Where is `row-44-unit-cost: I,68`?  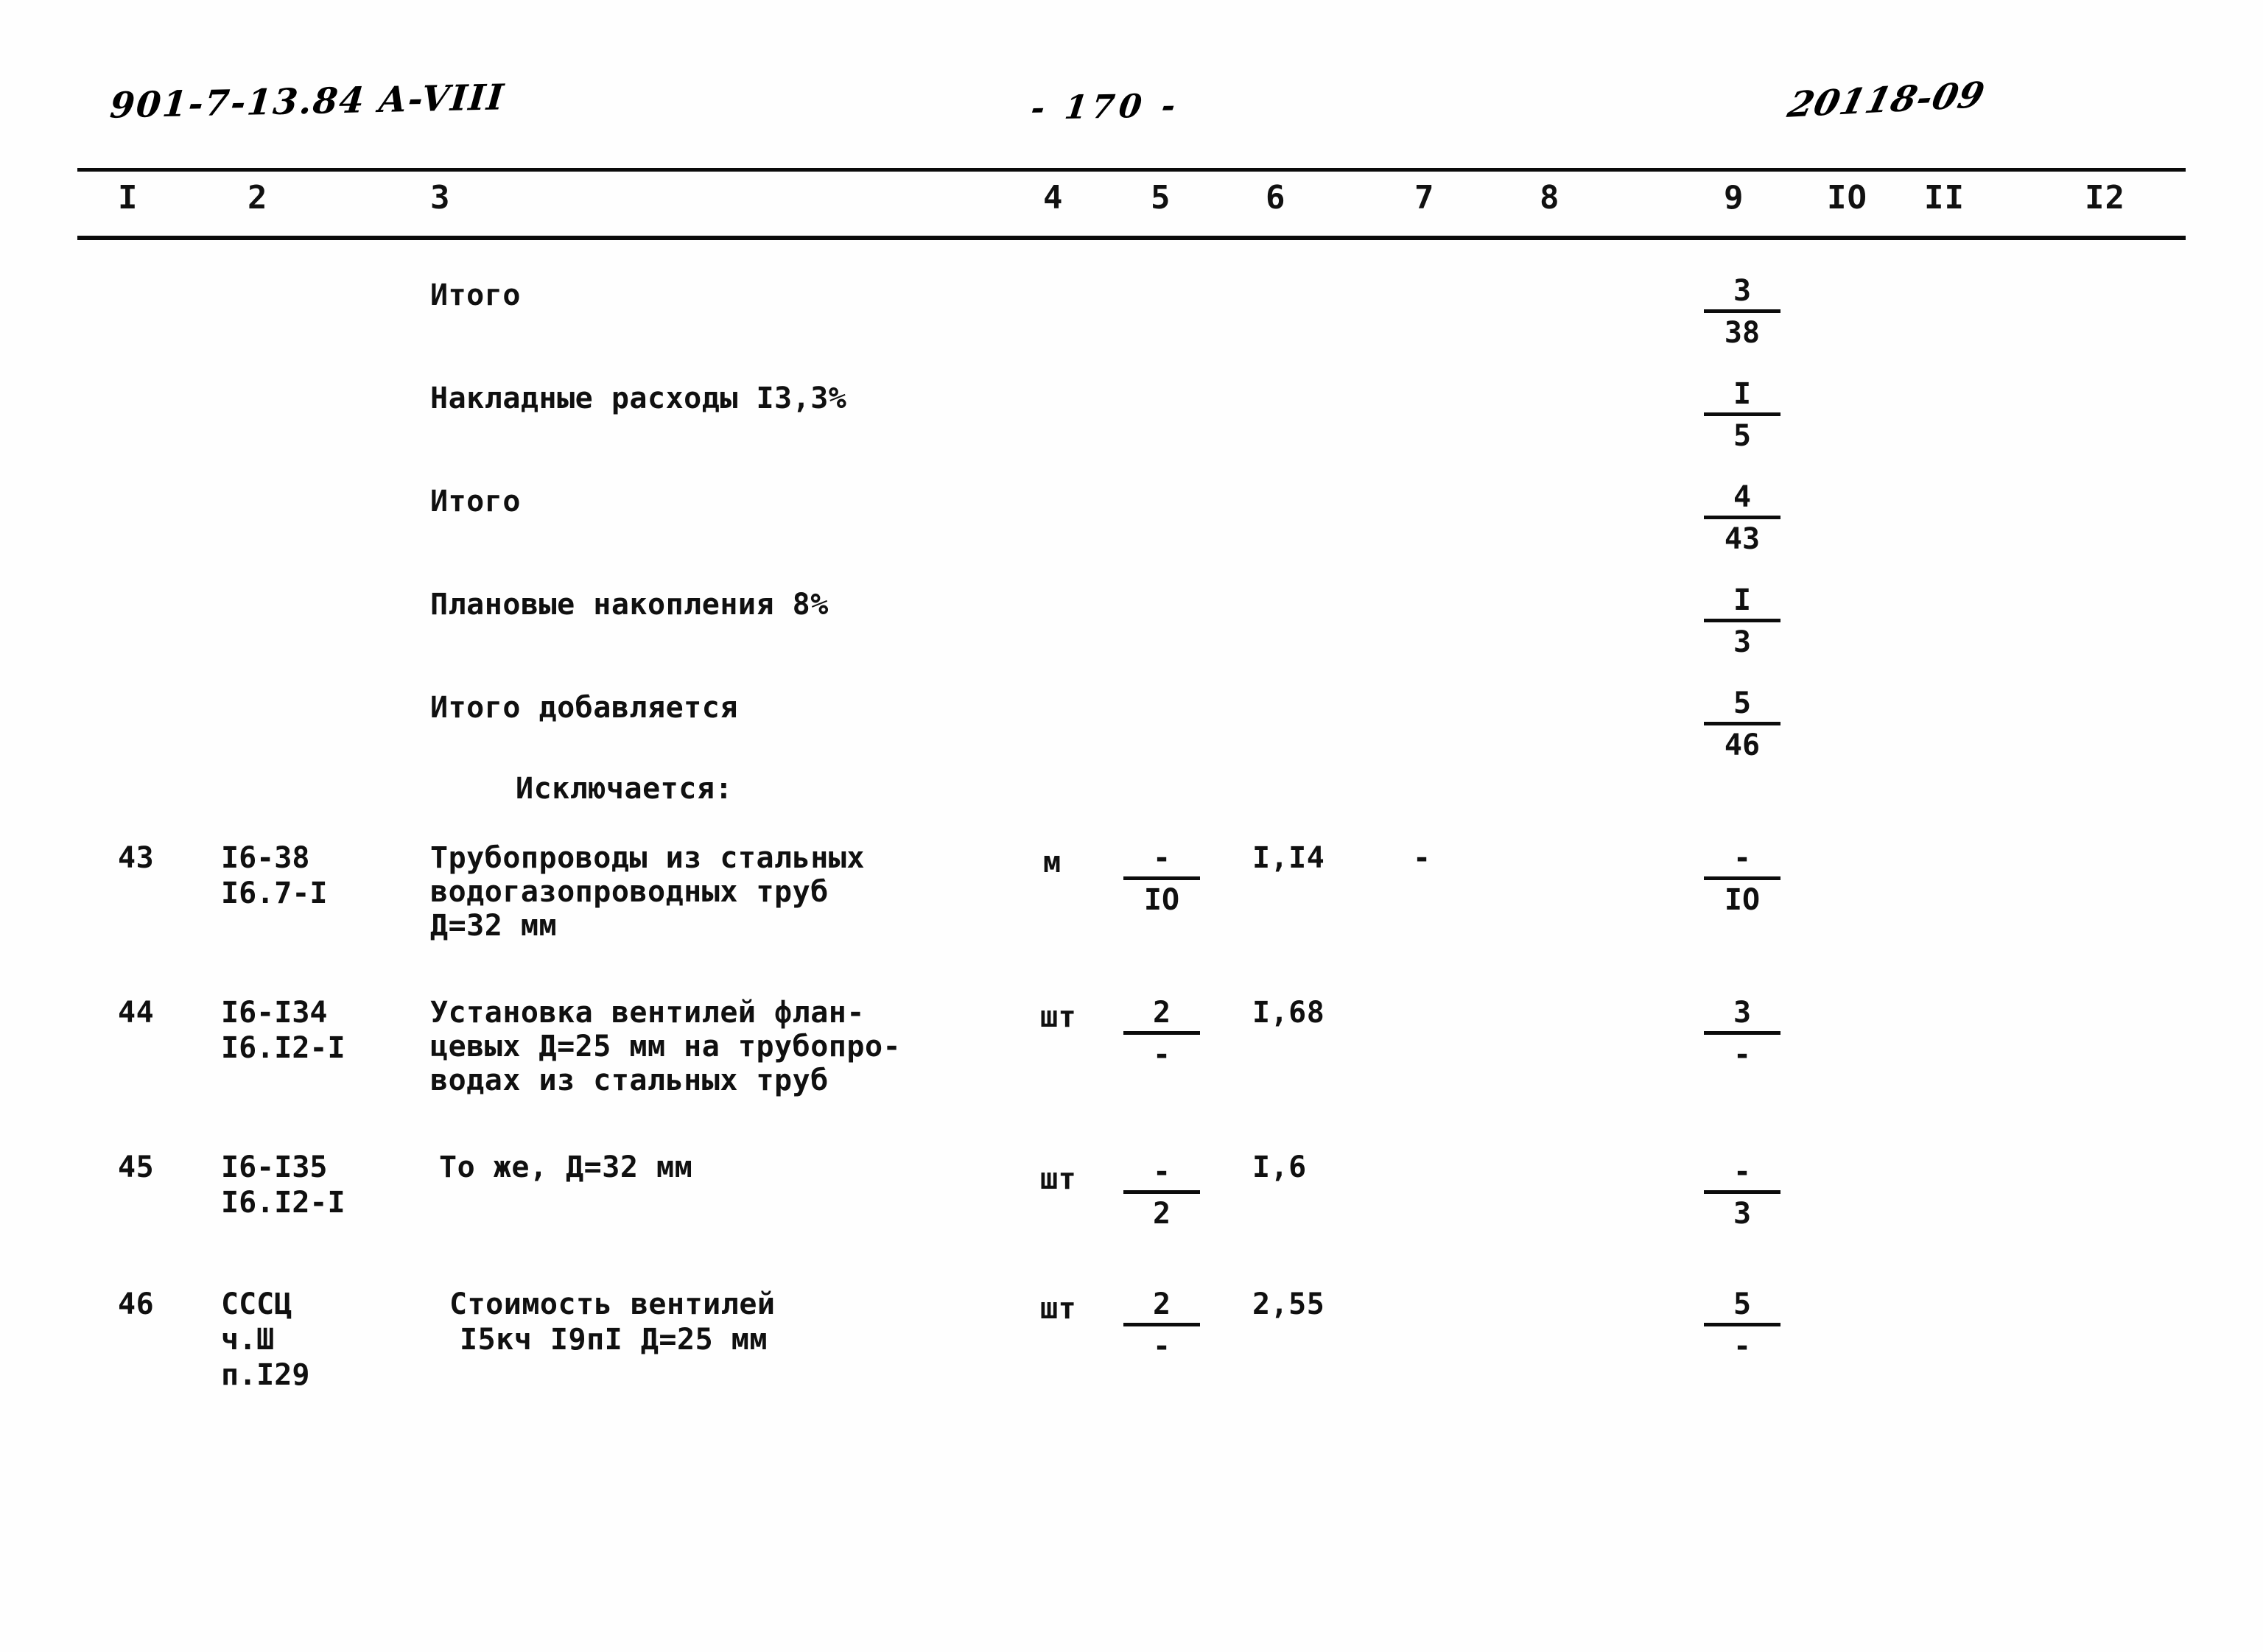 row-44-unit-cost: I,68 is located at coordinates (1289, 1013).